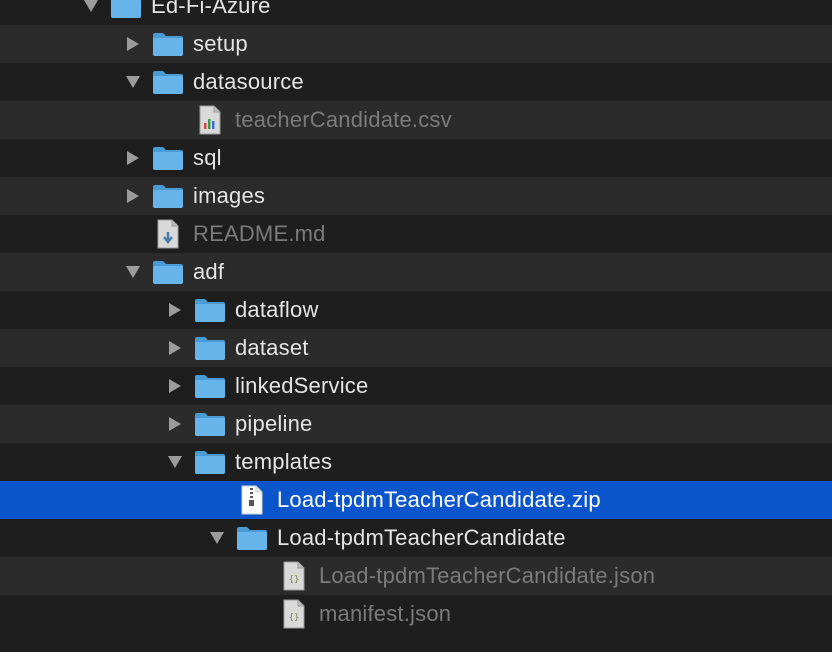 The width and height of the screenshot is (832, 652). What do you see at coordinates (416, 234) in the screenshot?
I see `tree-row-readme-md: README.md` at bounding box center [416, 234].